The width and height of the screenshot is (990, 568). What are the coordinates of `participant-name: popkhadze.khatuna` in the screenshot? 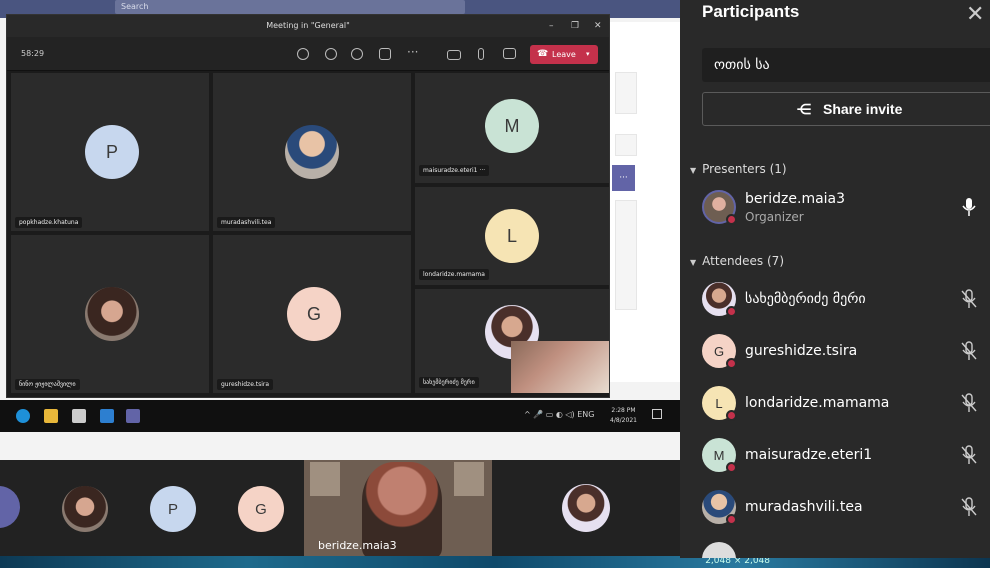 It's located at (49, 222).